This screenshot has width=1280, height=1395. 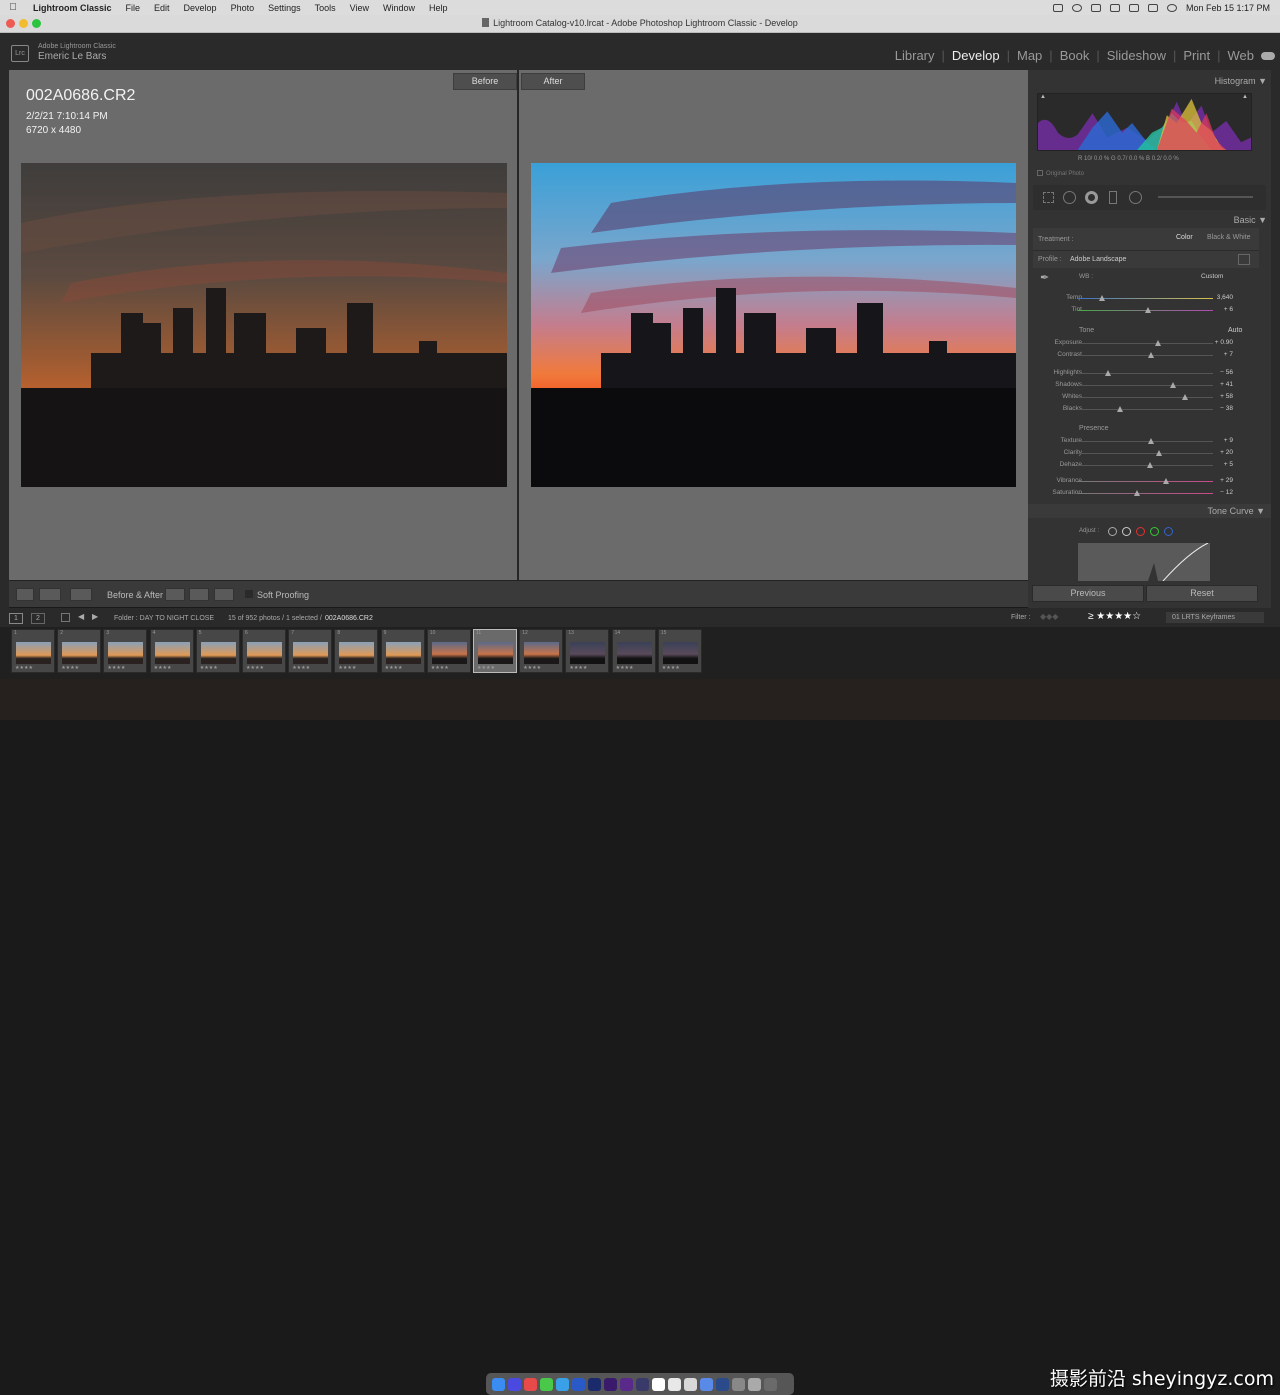 What do you see at coordinates (310, 651) in the screenshot?
I see `filmstrip-thumbnail: 7 ★★★★` at bounding box center [310, 651].